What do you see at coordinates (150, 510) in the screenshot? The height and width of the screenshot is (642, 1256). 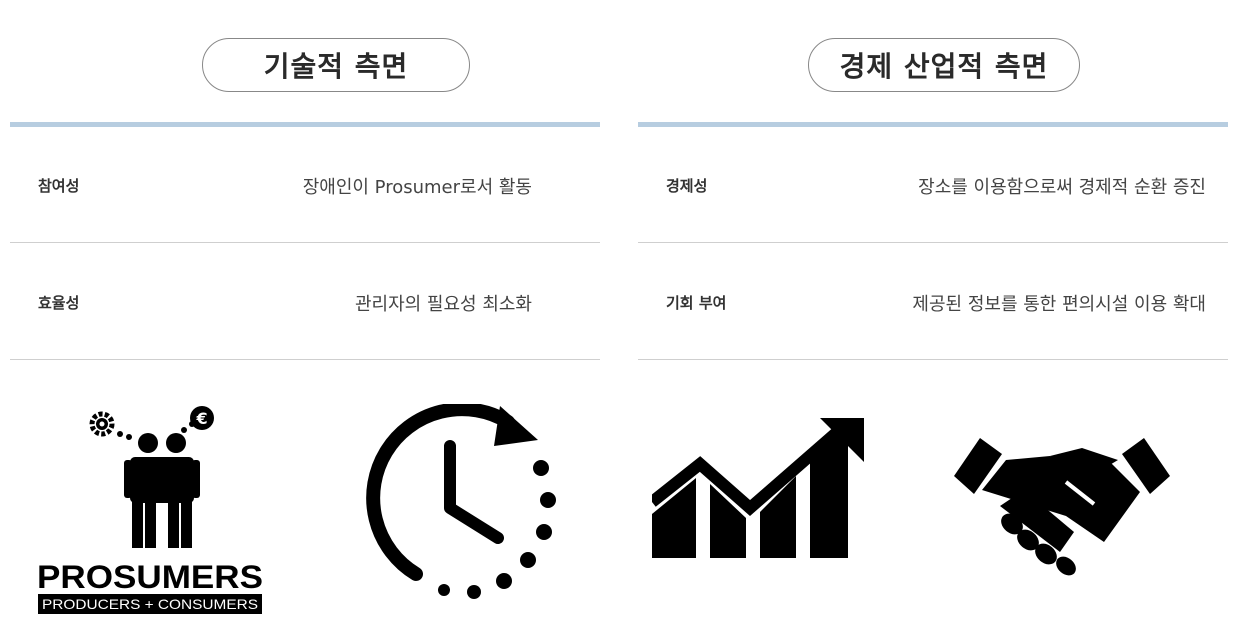 I see `prosumers-icon: € PROSUMERS PRODUCERS + CONSUMERS` at bounding box center [150, 510].